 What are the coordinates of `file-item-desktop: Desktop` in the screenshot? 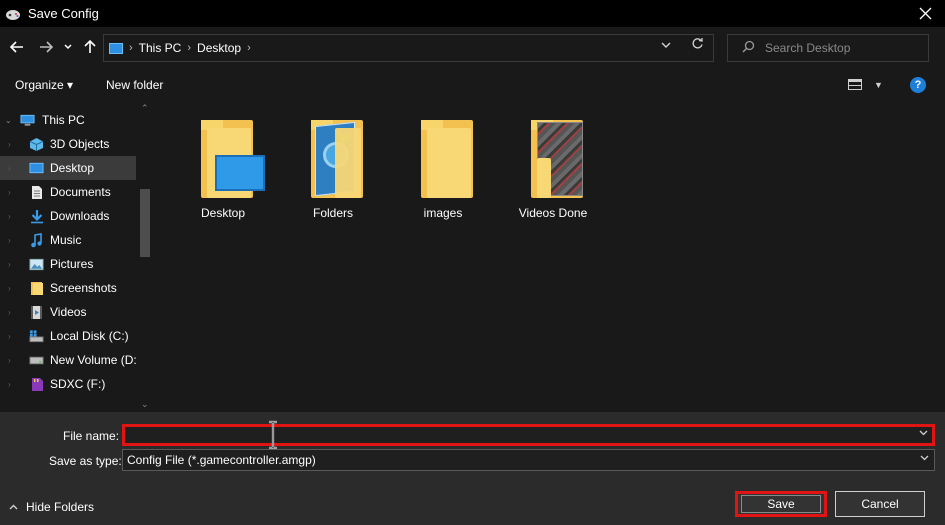 It's located at (223, 173).